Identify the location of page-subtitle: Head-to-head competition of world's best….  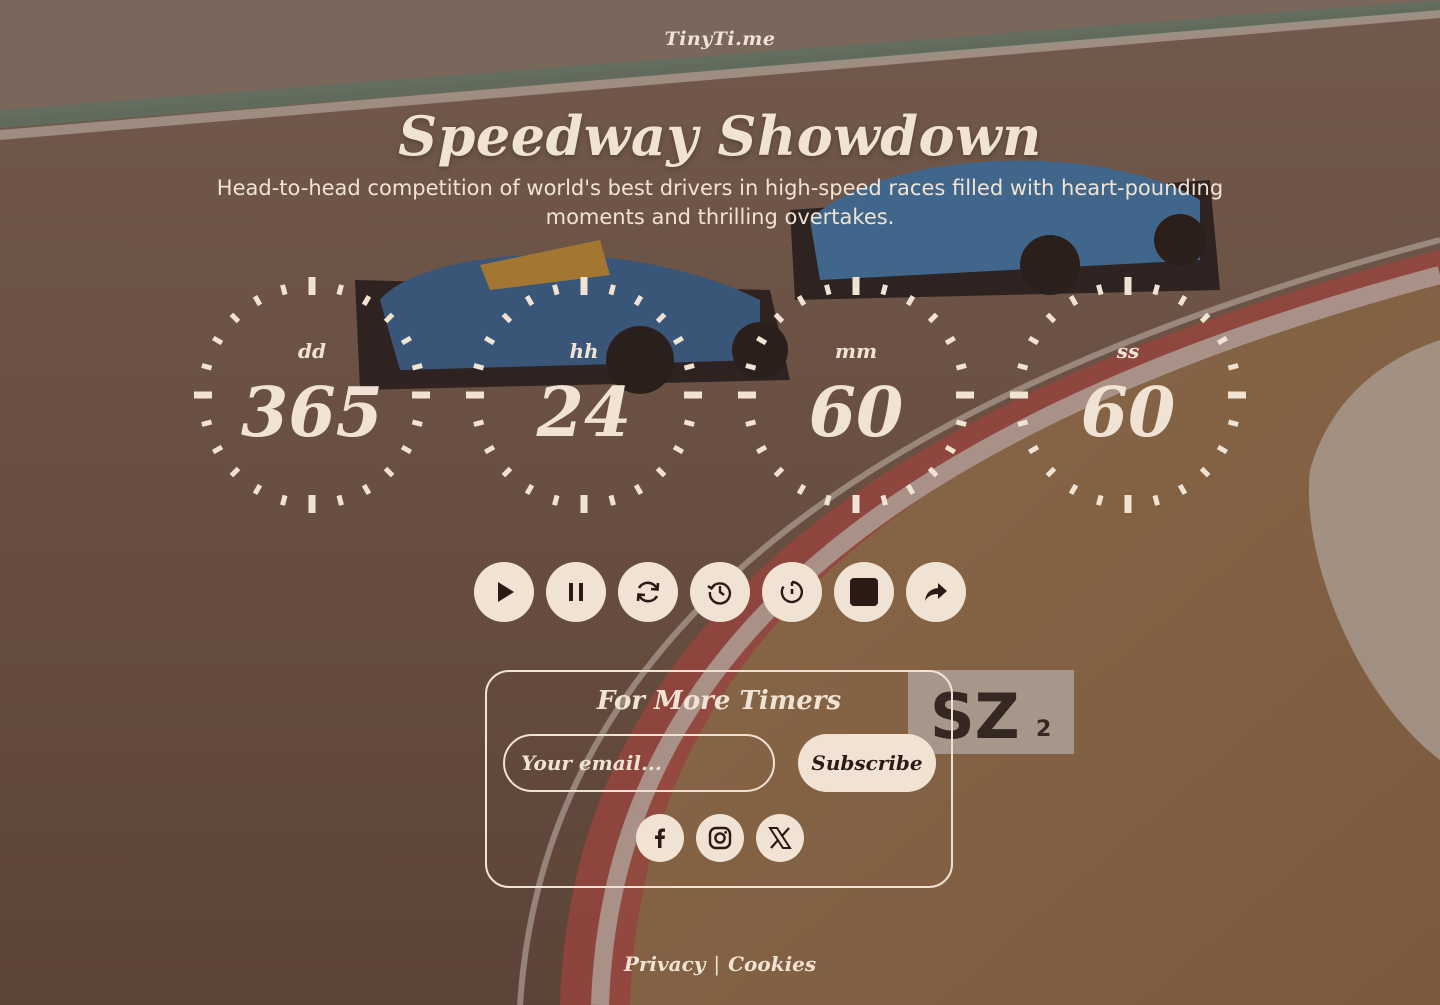
(720, 202).